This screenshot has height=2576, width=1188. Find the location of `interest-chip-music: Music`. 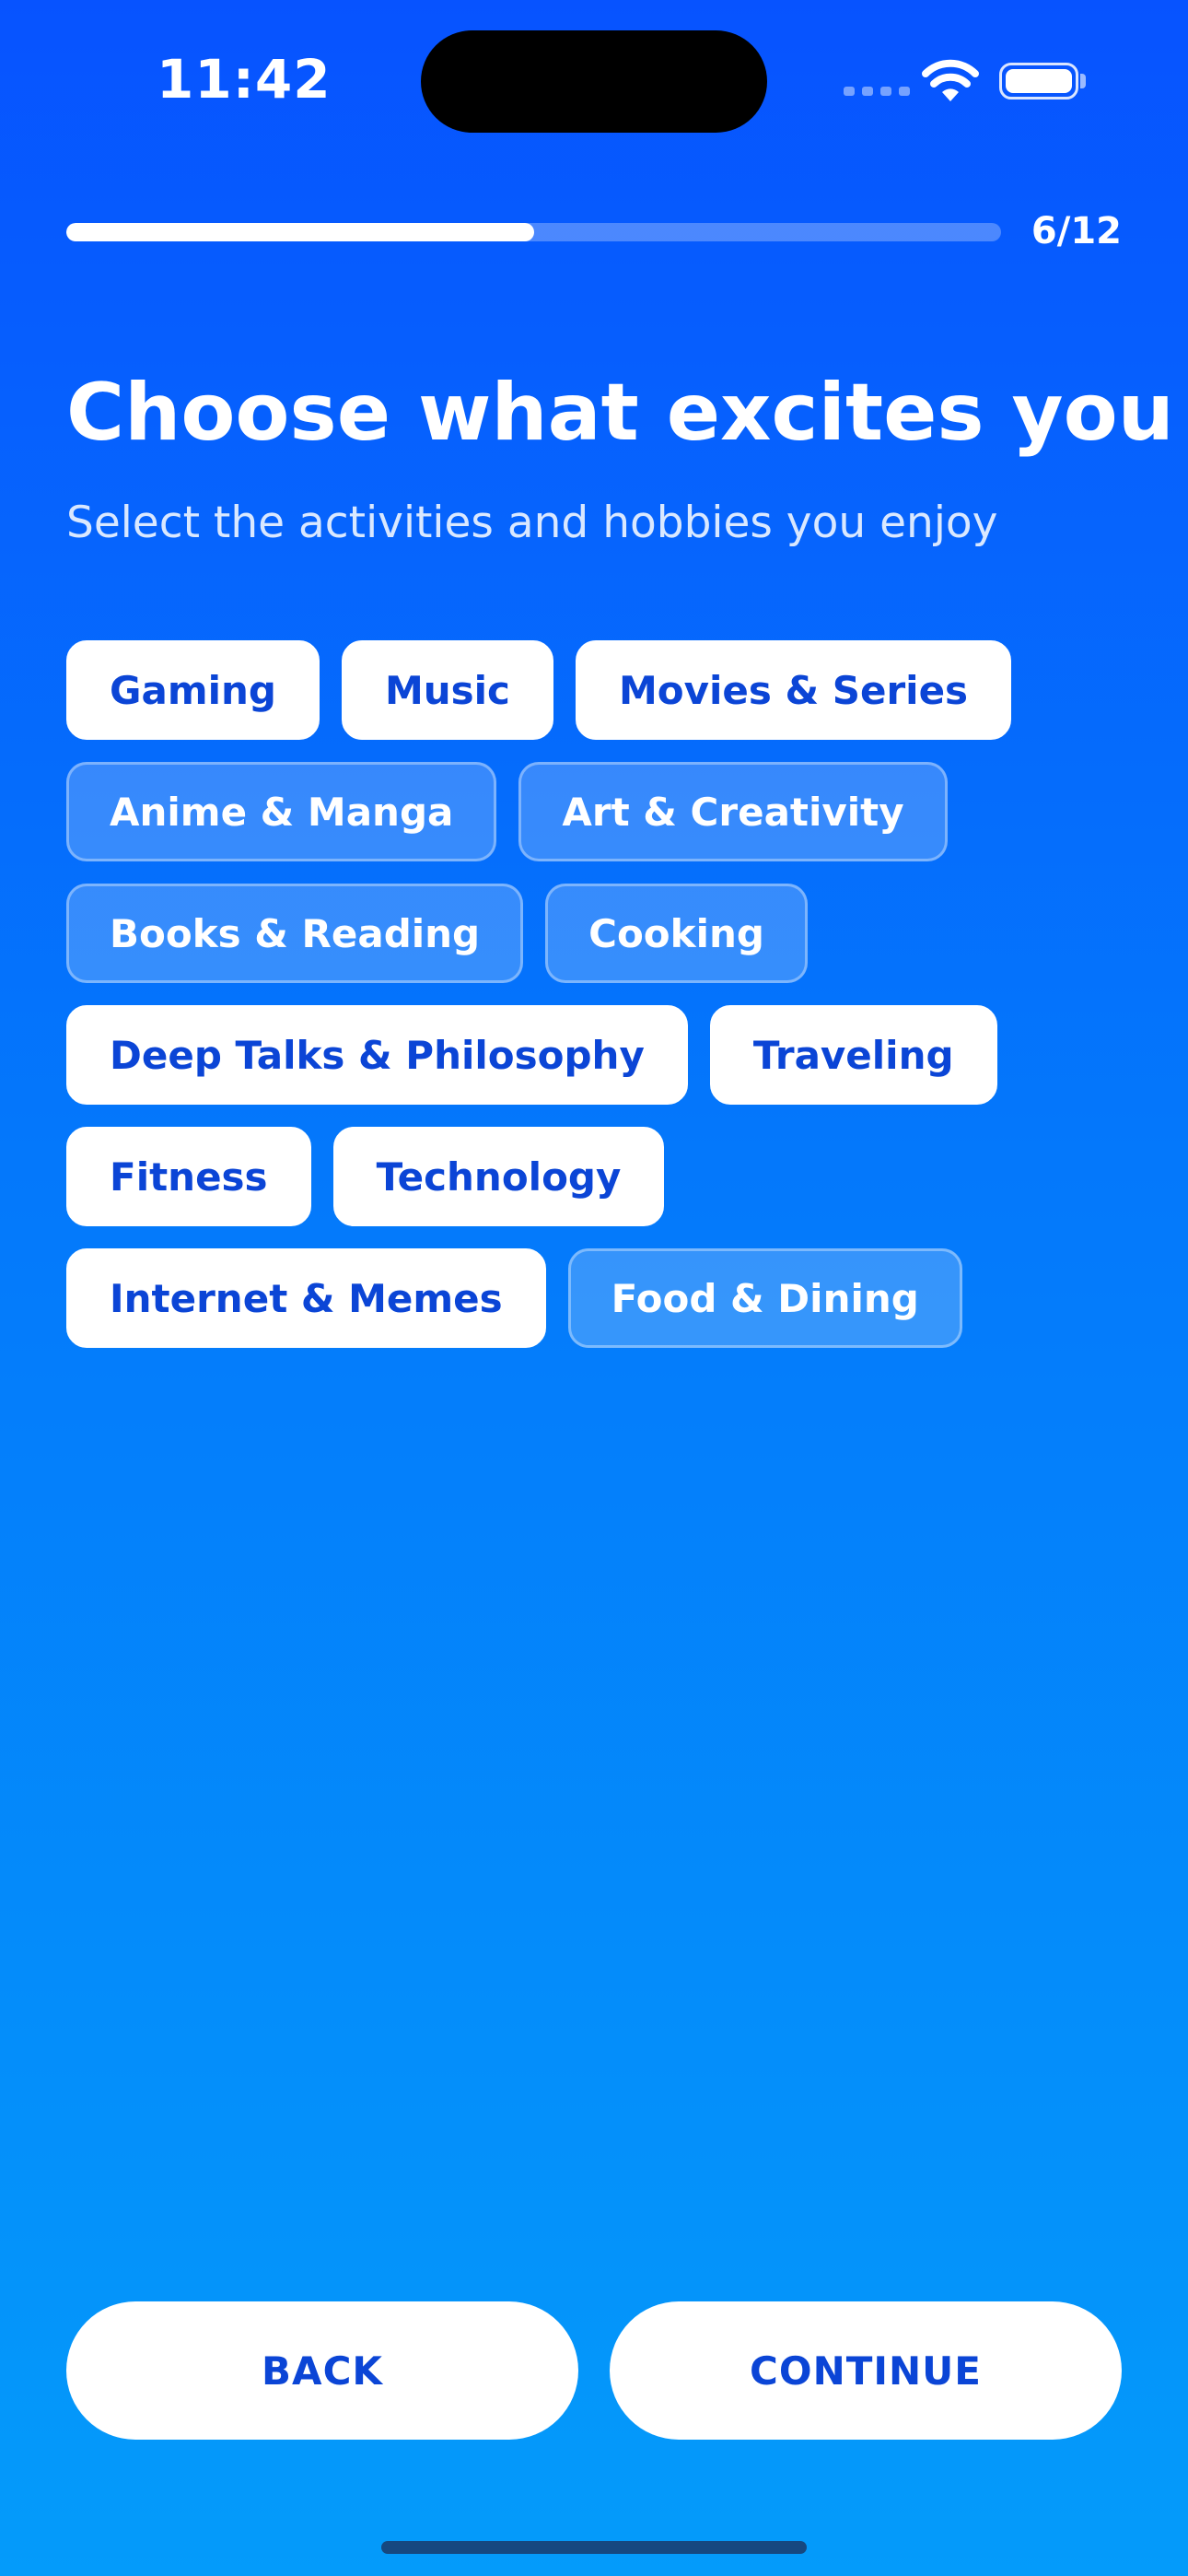

interest-chip-music: Music is located at coordinates (447, 690).